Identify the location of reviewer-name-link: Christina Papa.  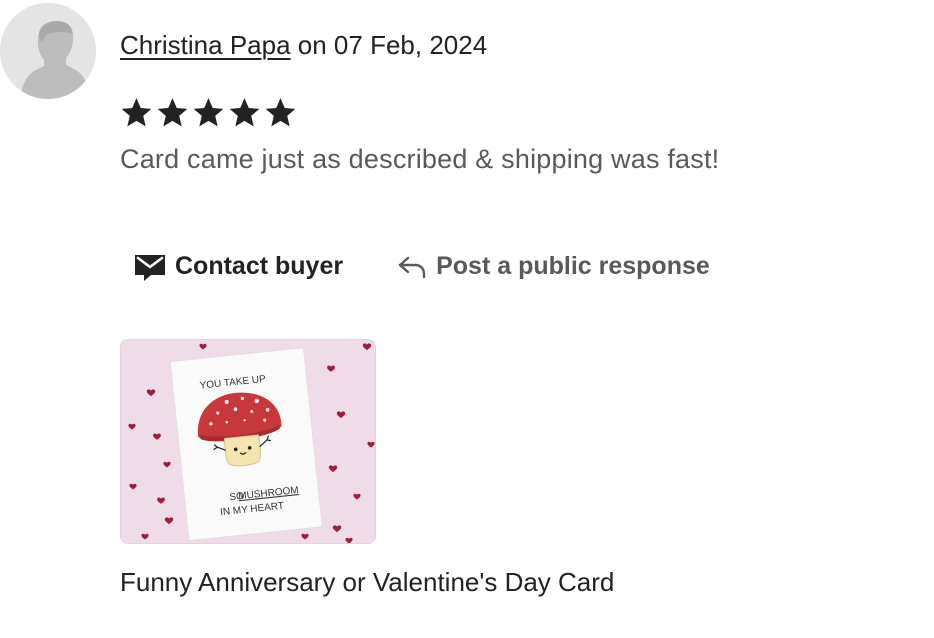
(205, 45).